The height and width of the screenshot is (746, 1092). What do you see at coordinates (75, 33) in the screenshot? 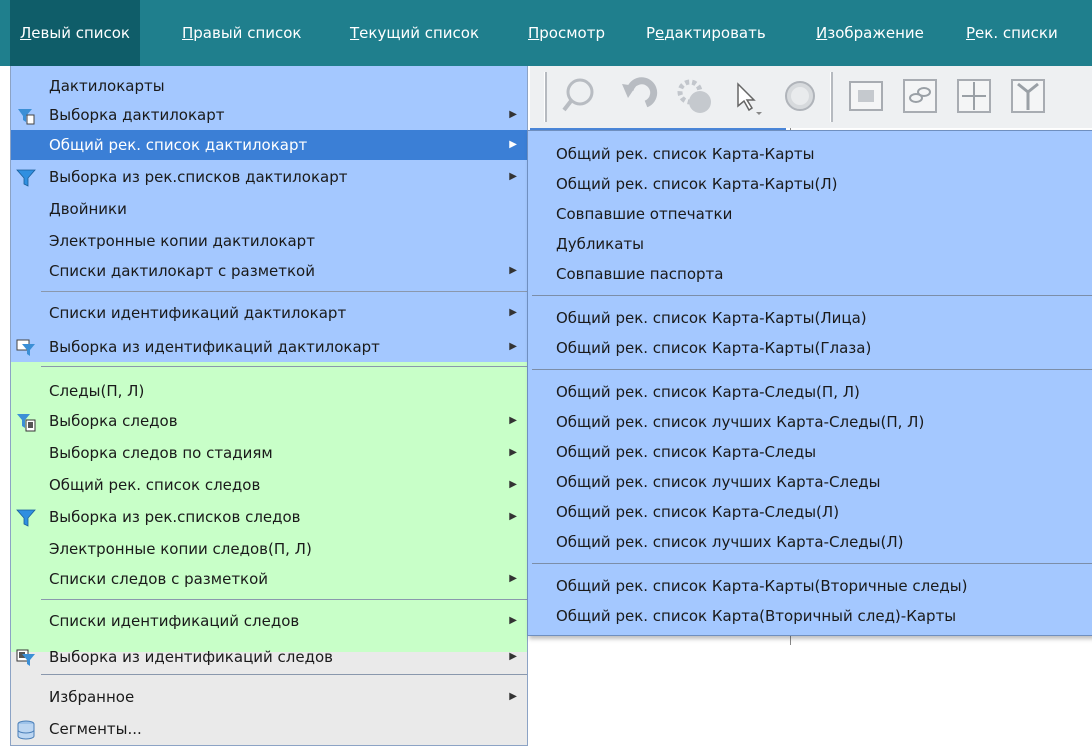
I see `menu-left-list: Левый список` at bounding box center [75, 33].